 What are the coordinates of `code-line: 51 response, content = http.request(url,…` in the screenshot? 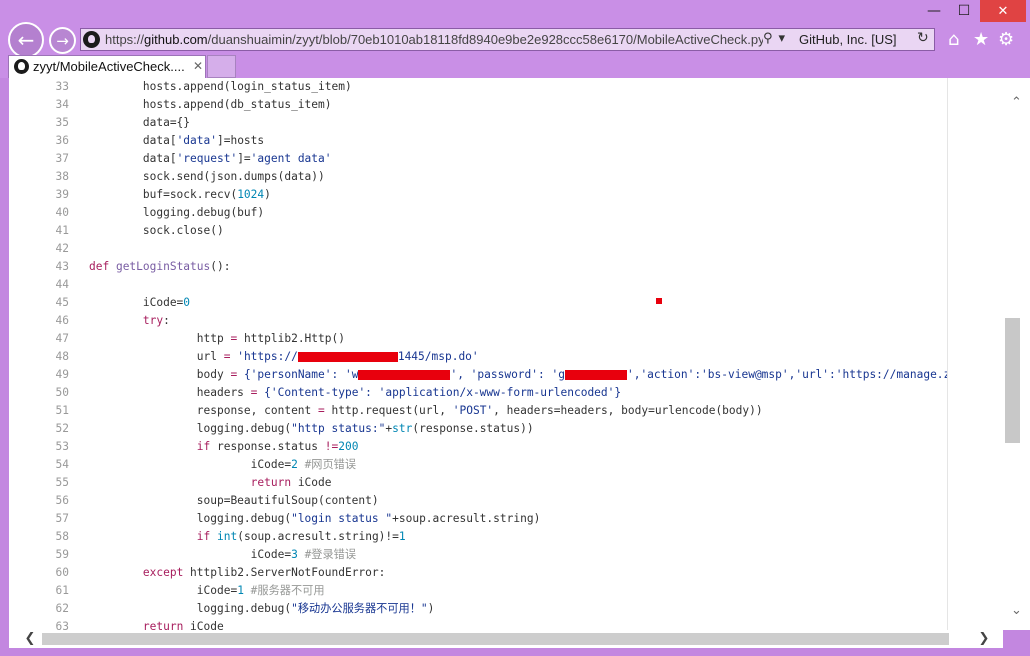 It's located at (409, 410).